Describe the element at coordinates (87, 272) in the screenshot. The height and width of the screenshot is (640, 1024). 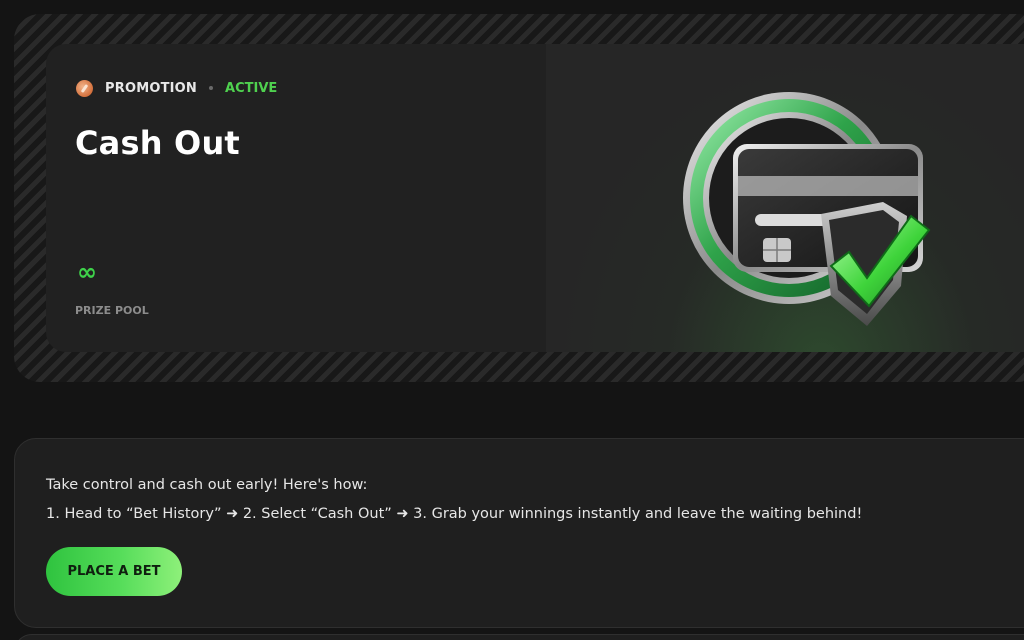
I see `prize-pool-value: ∞` at that location.